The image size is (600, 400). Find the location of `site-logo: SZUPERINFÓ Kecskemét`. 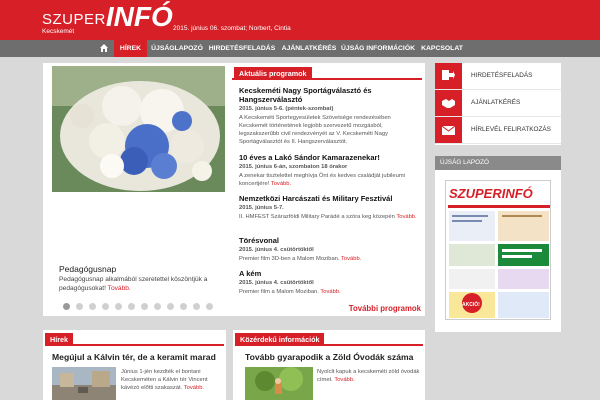

site-logo: SZUPERINFÓ Kecskemét is located at coordinates (107, 19).